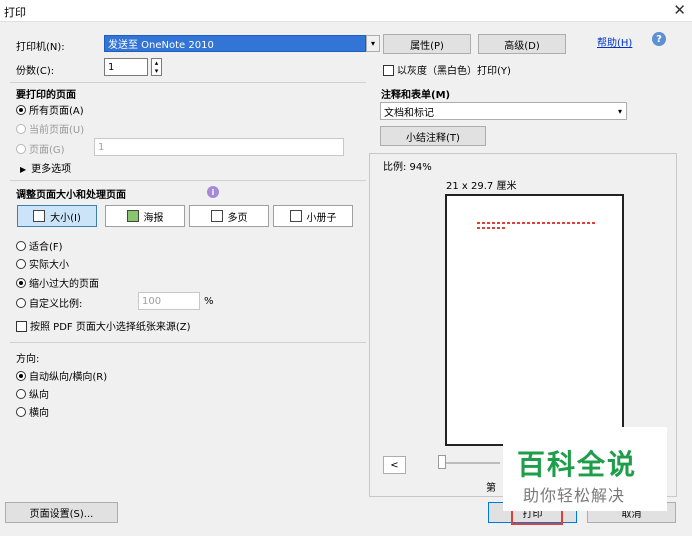 The height and width of the screenshot is (536, 692). What do you see at coordinates (111, 67) in the screenshot?
I see `copies-value: 1` at bounding box center [111, 67].